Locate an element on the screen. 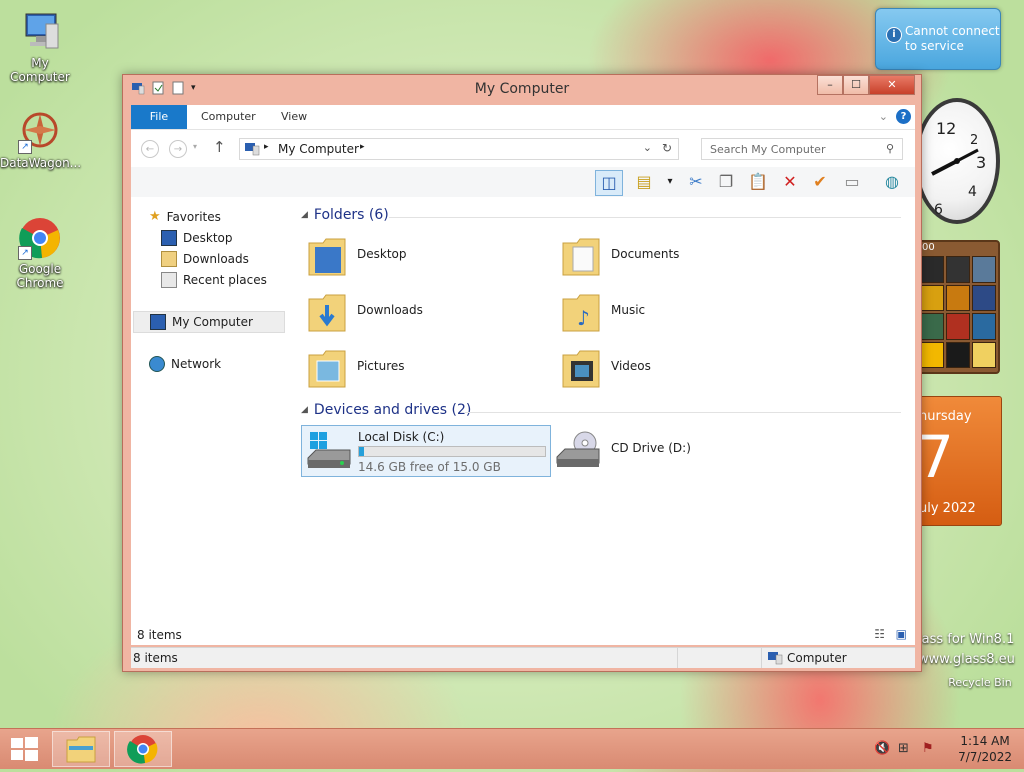 The image size is (1024, 772). calendar-month-year: uly 2022 is located at coordinates (947, 508).